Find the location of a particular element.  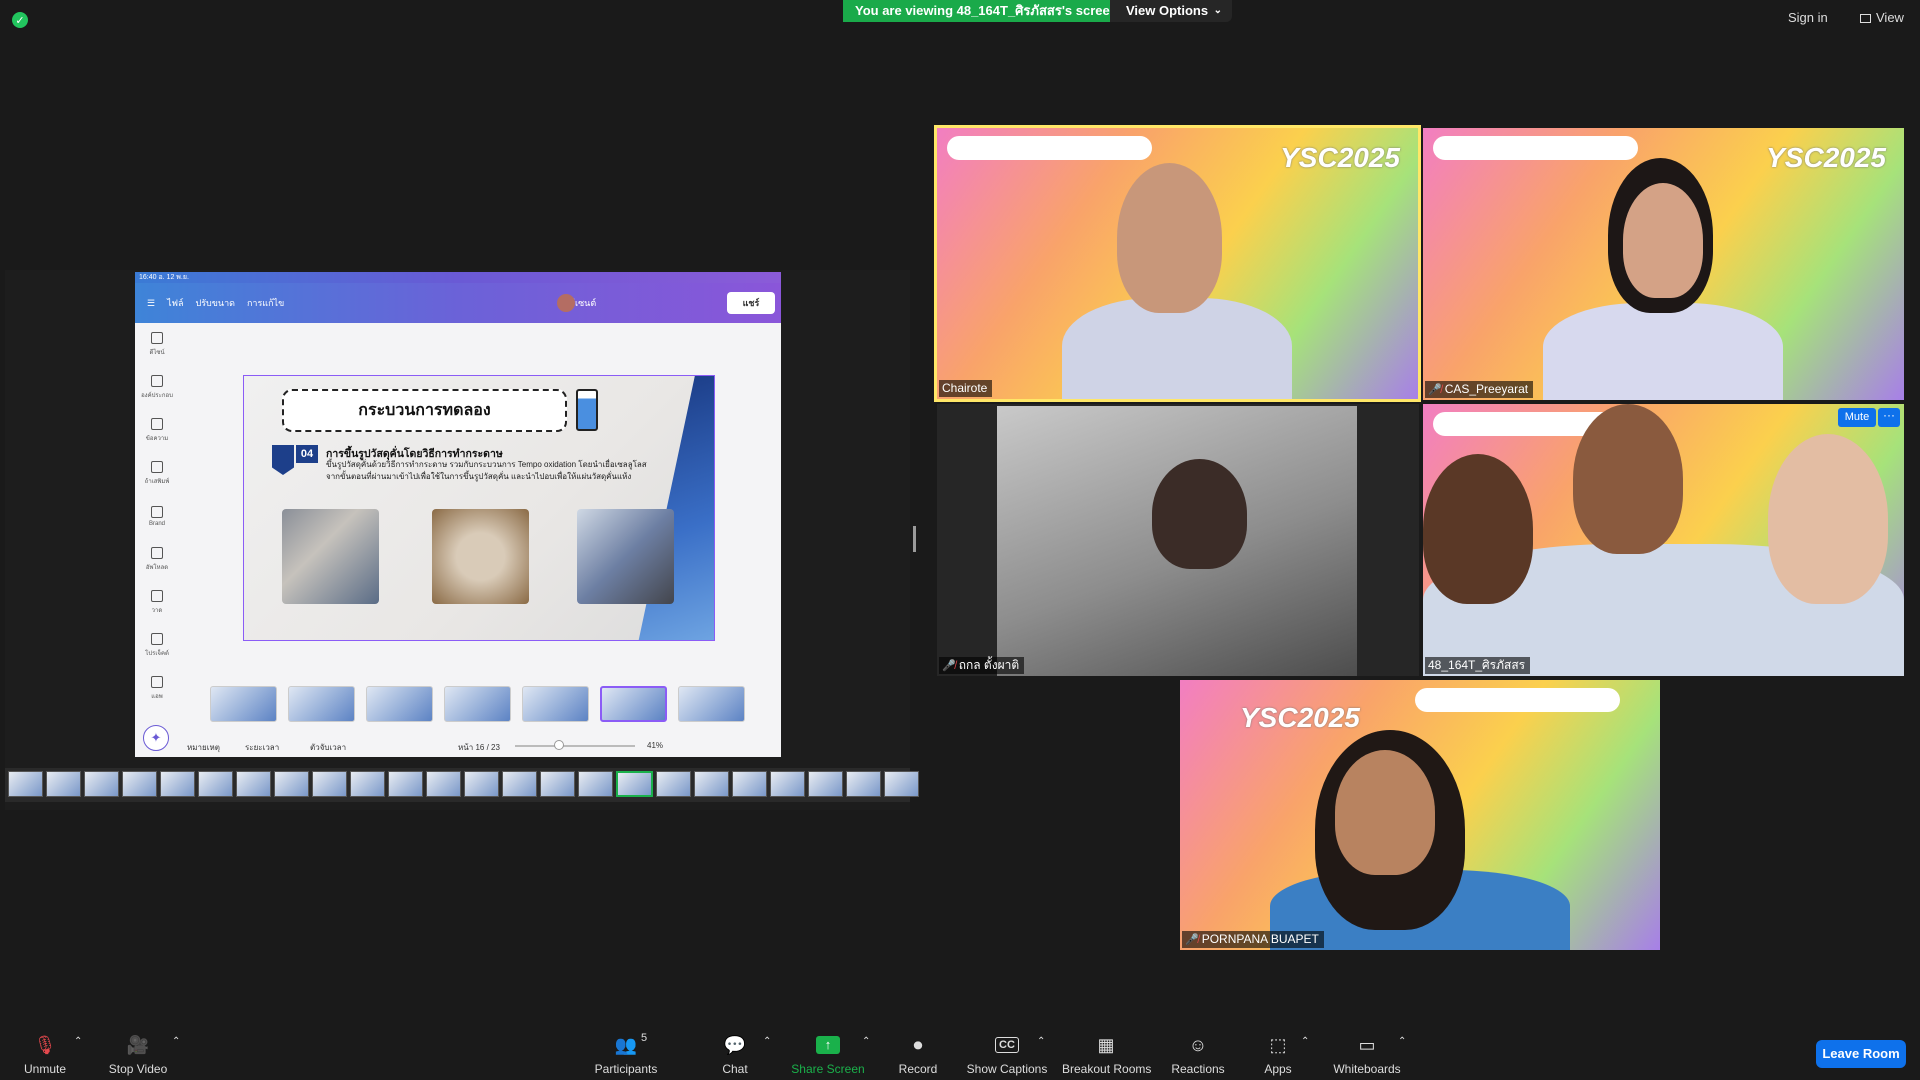

video-tile-takol: 🎤̸ ถกล ตั้งผาติ is located at coordinates (1178, 540).